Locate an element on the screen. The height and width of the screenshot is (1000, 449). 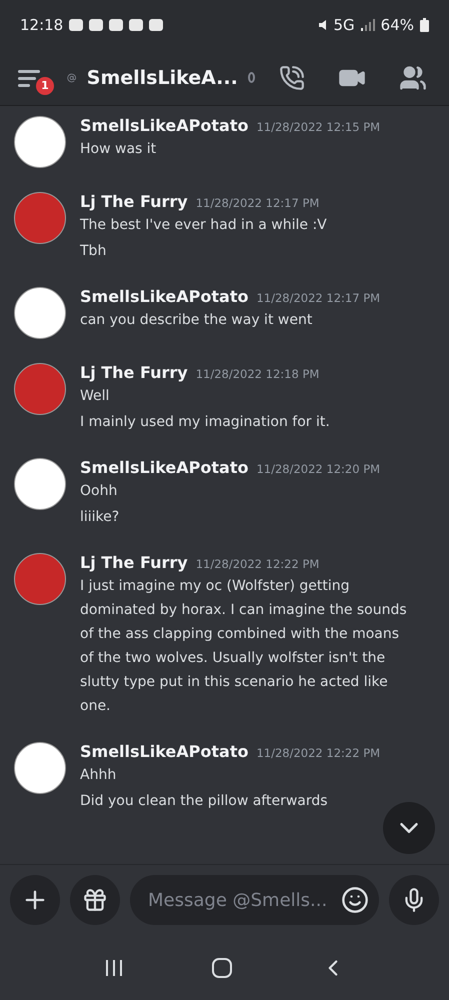
clock-time: 12:18 is located at coordinates (42, 25).